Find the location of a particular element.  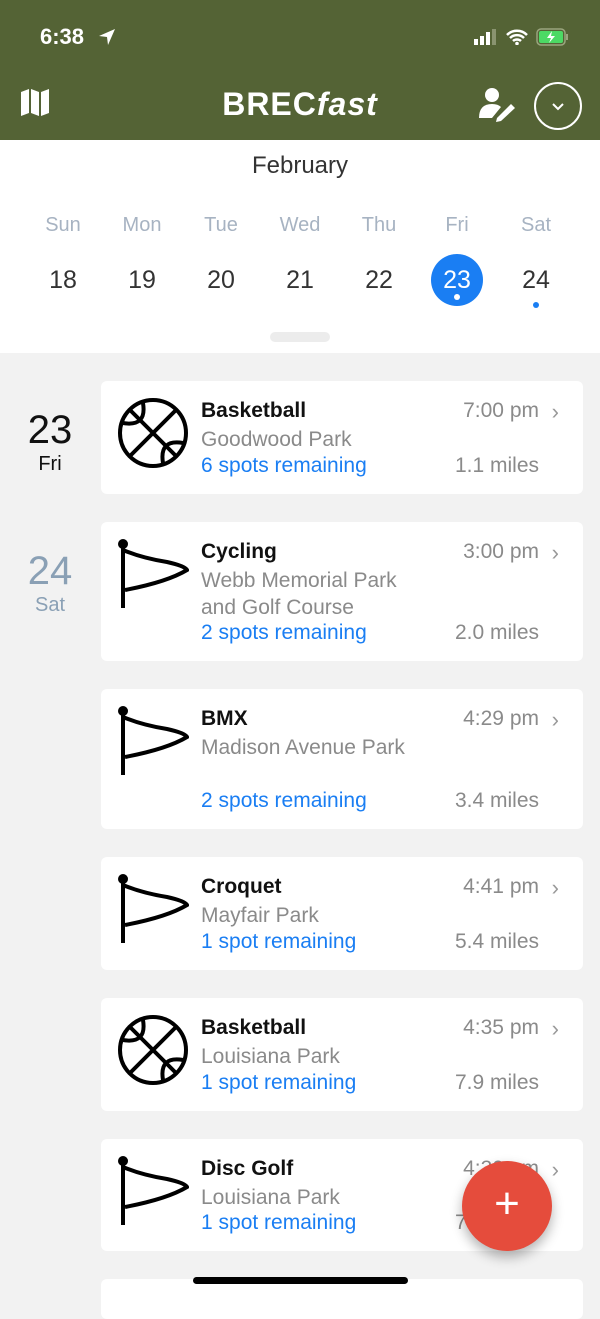

day-23: 23 is located at coordinates (457, 280).